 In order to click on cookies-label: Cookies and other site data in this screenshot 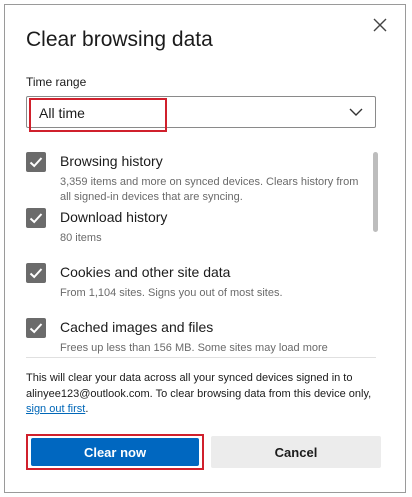, I will do `click(145, 272)`.